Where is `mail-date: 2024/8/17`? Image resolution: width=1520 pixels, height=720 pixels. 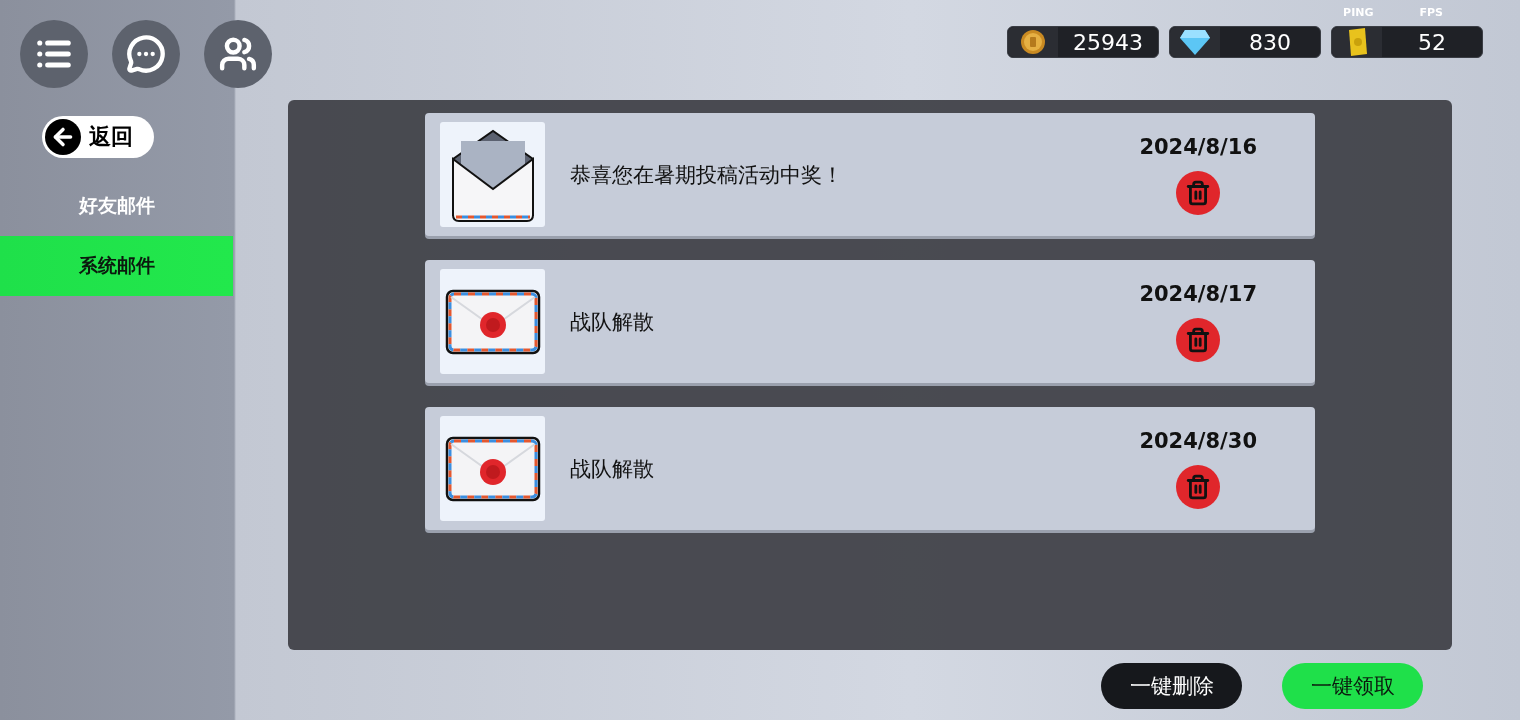
mail-date: 2024/8/17 is located at coordinates (1198, 293).